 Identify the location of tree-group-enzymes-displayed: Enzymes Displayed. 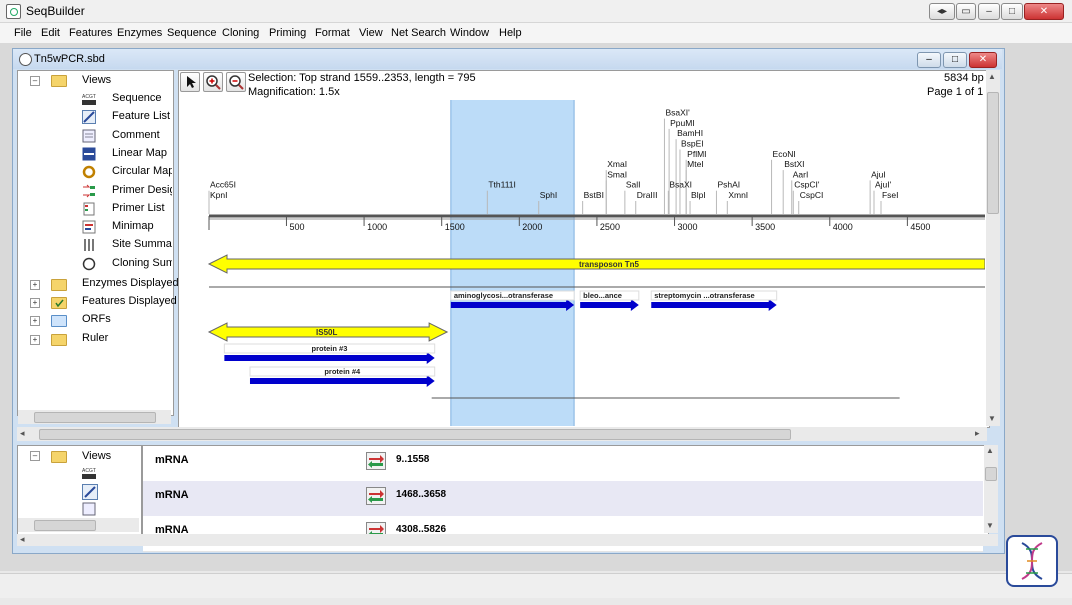
(130, 283).